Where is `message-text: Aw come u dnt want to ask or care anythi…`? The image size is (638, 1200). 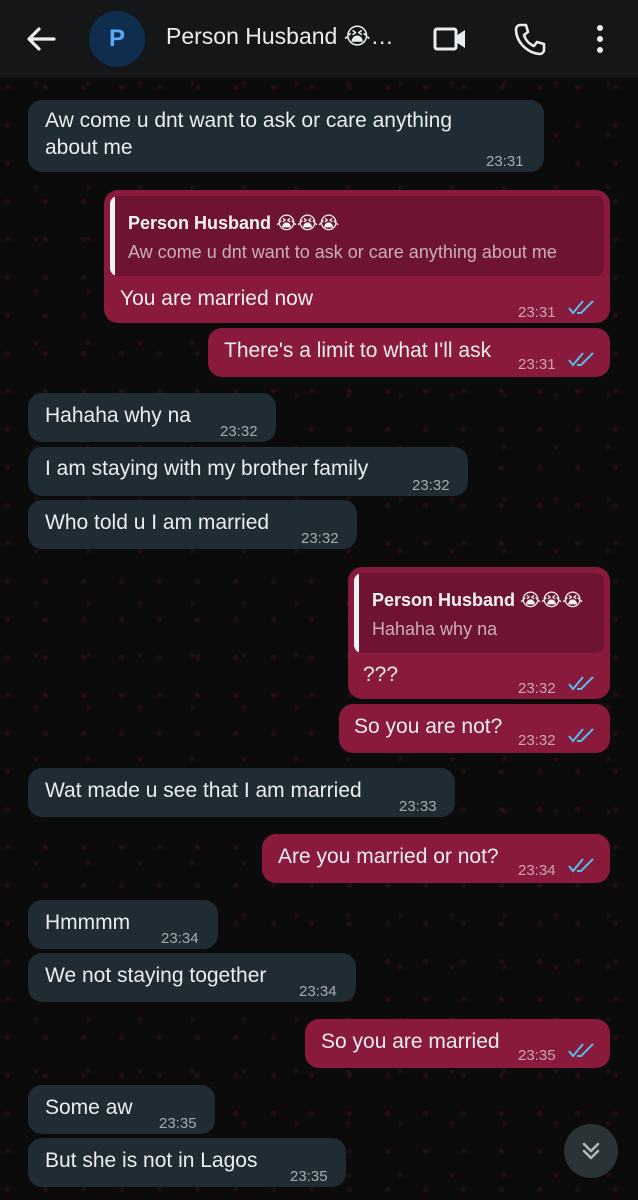 message-text: Aw come u dnt want to ask or care anythi… is located at coordinates (248, 120).